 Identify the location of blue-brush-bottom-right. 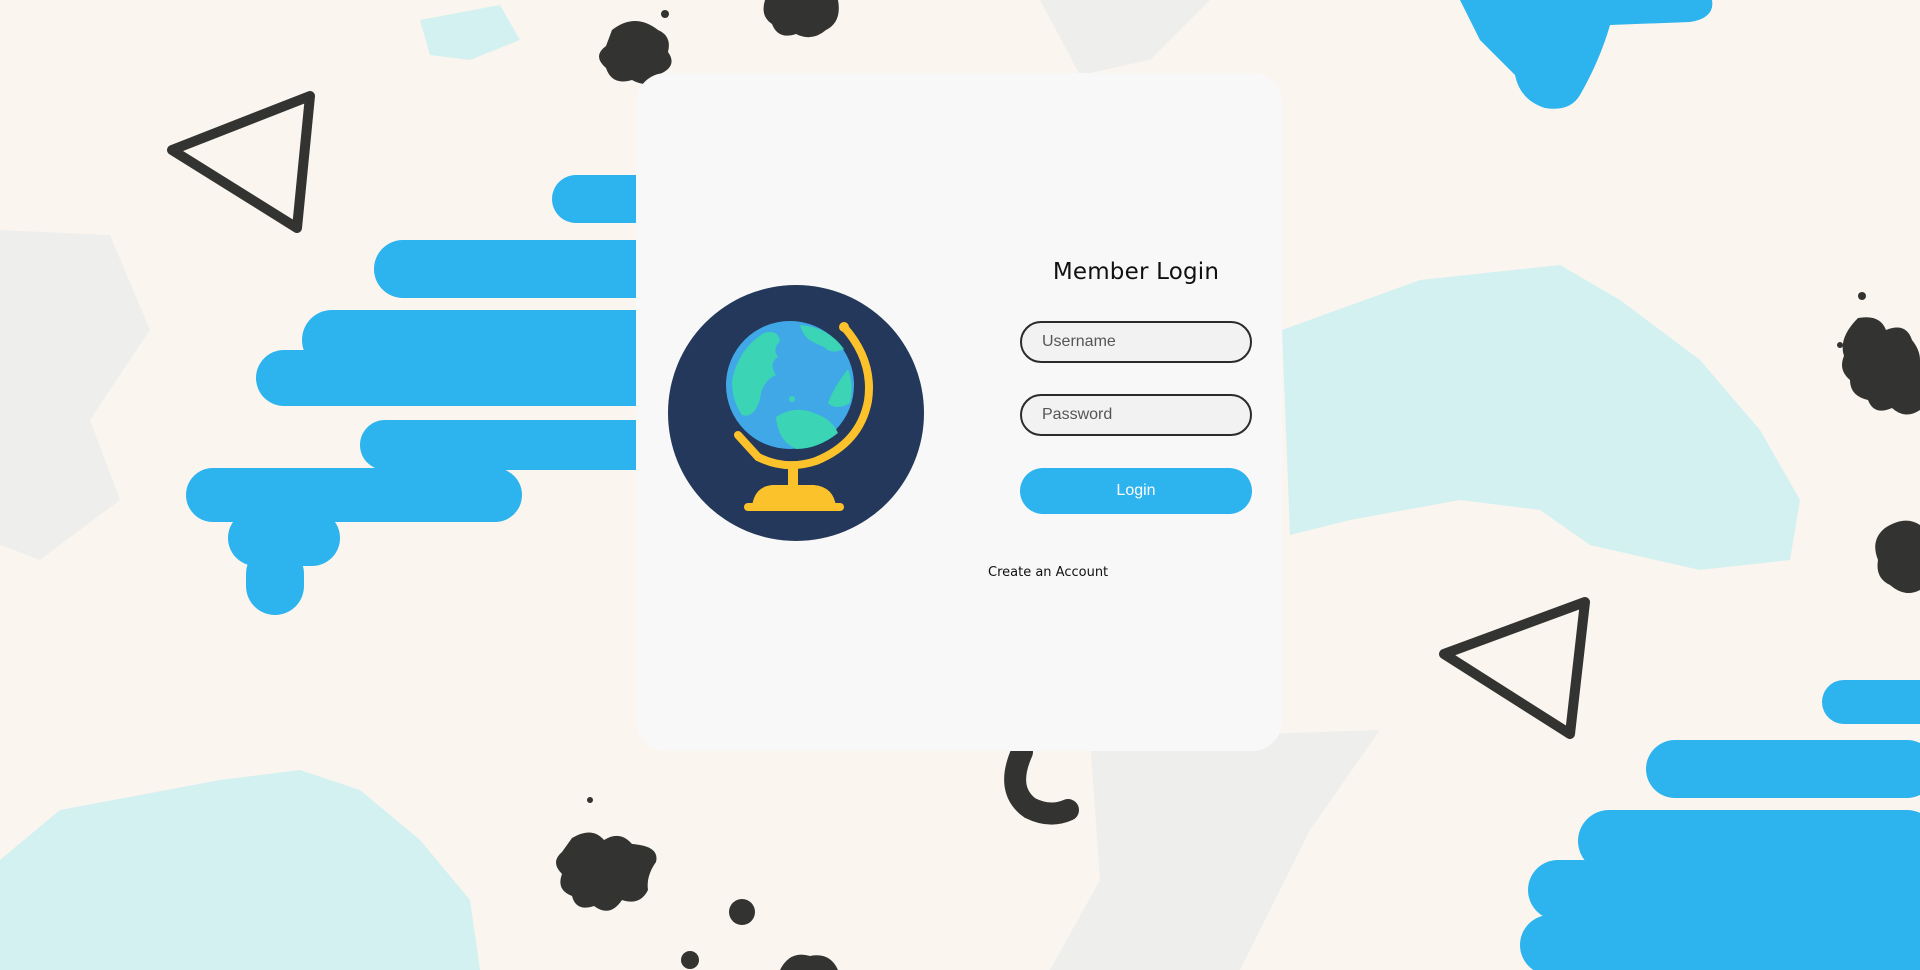
(1720, 825).